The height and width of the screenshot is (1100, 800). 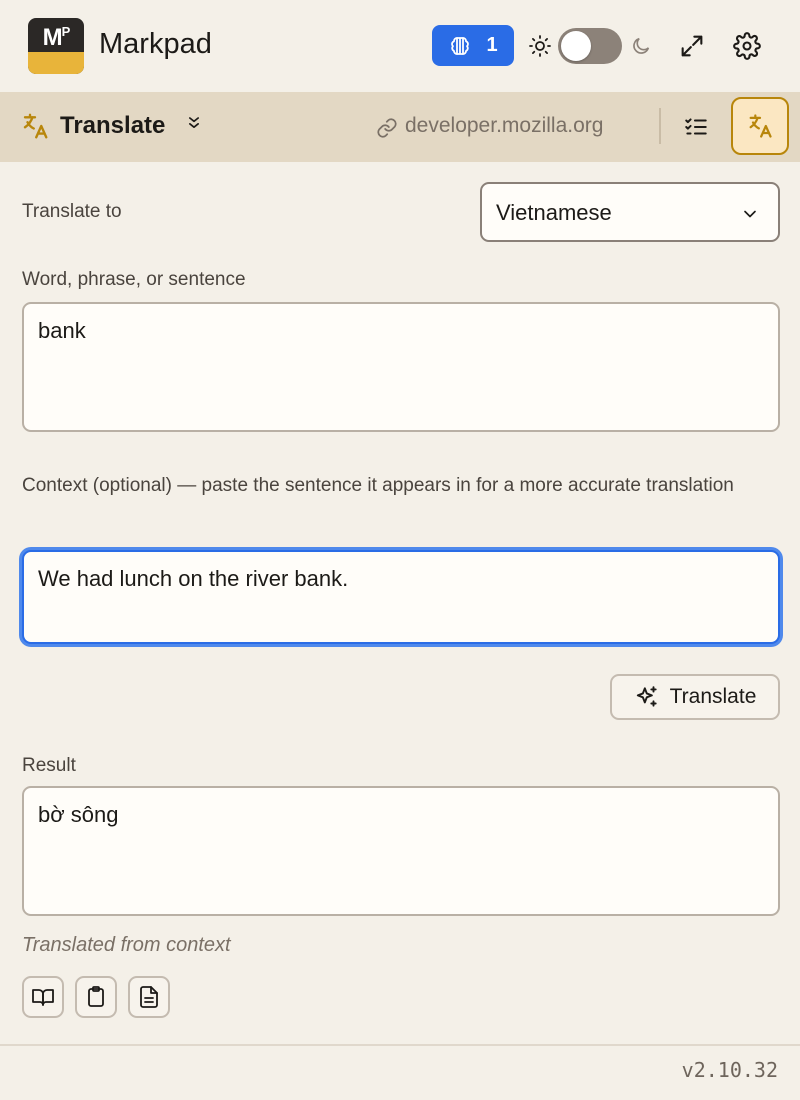 I want to click on dictionary-button, so click(x=43, y=997).